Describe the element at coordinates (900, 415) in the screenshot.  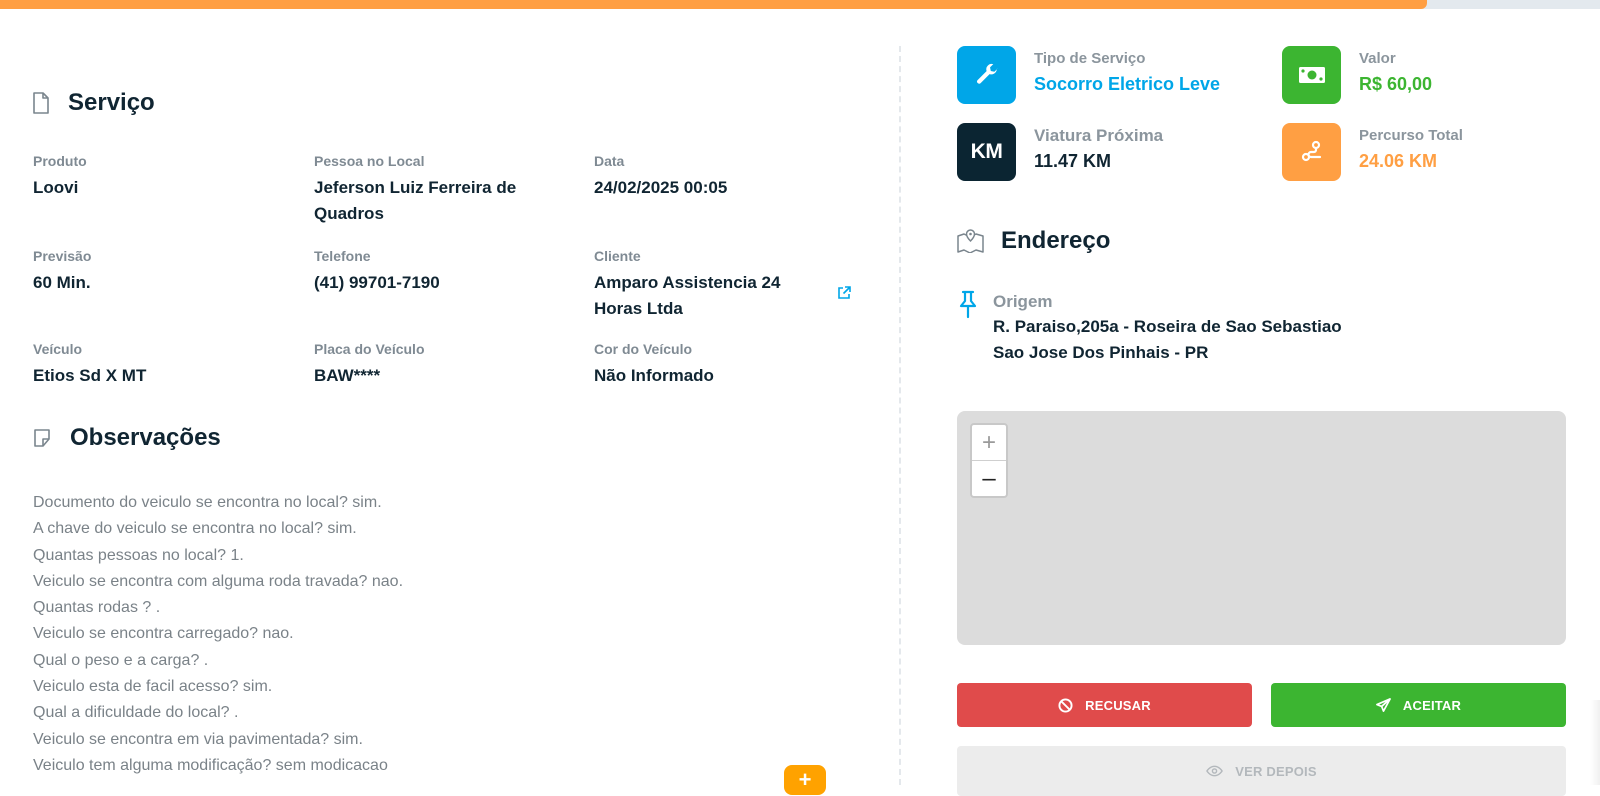
I see `column-divider` at that location.